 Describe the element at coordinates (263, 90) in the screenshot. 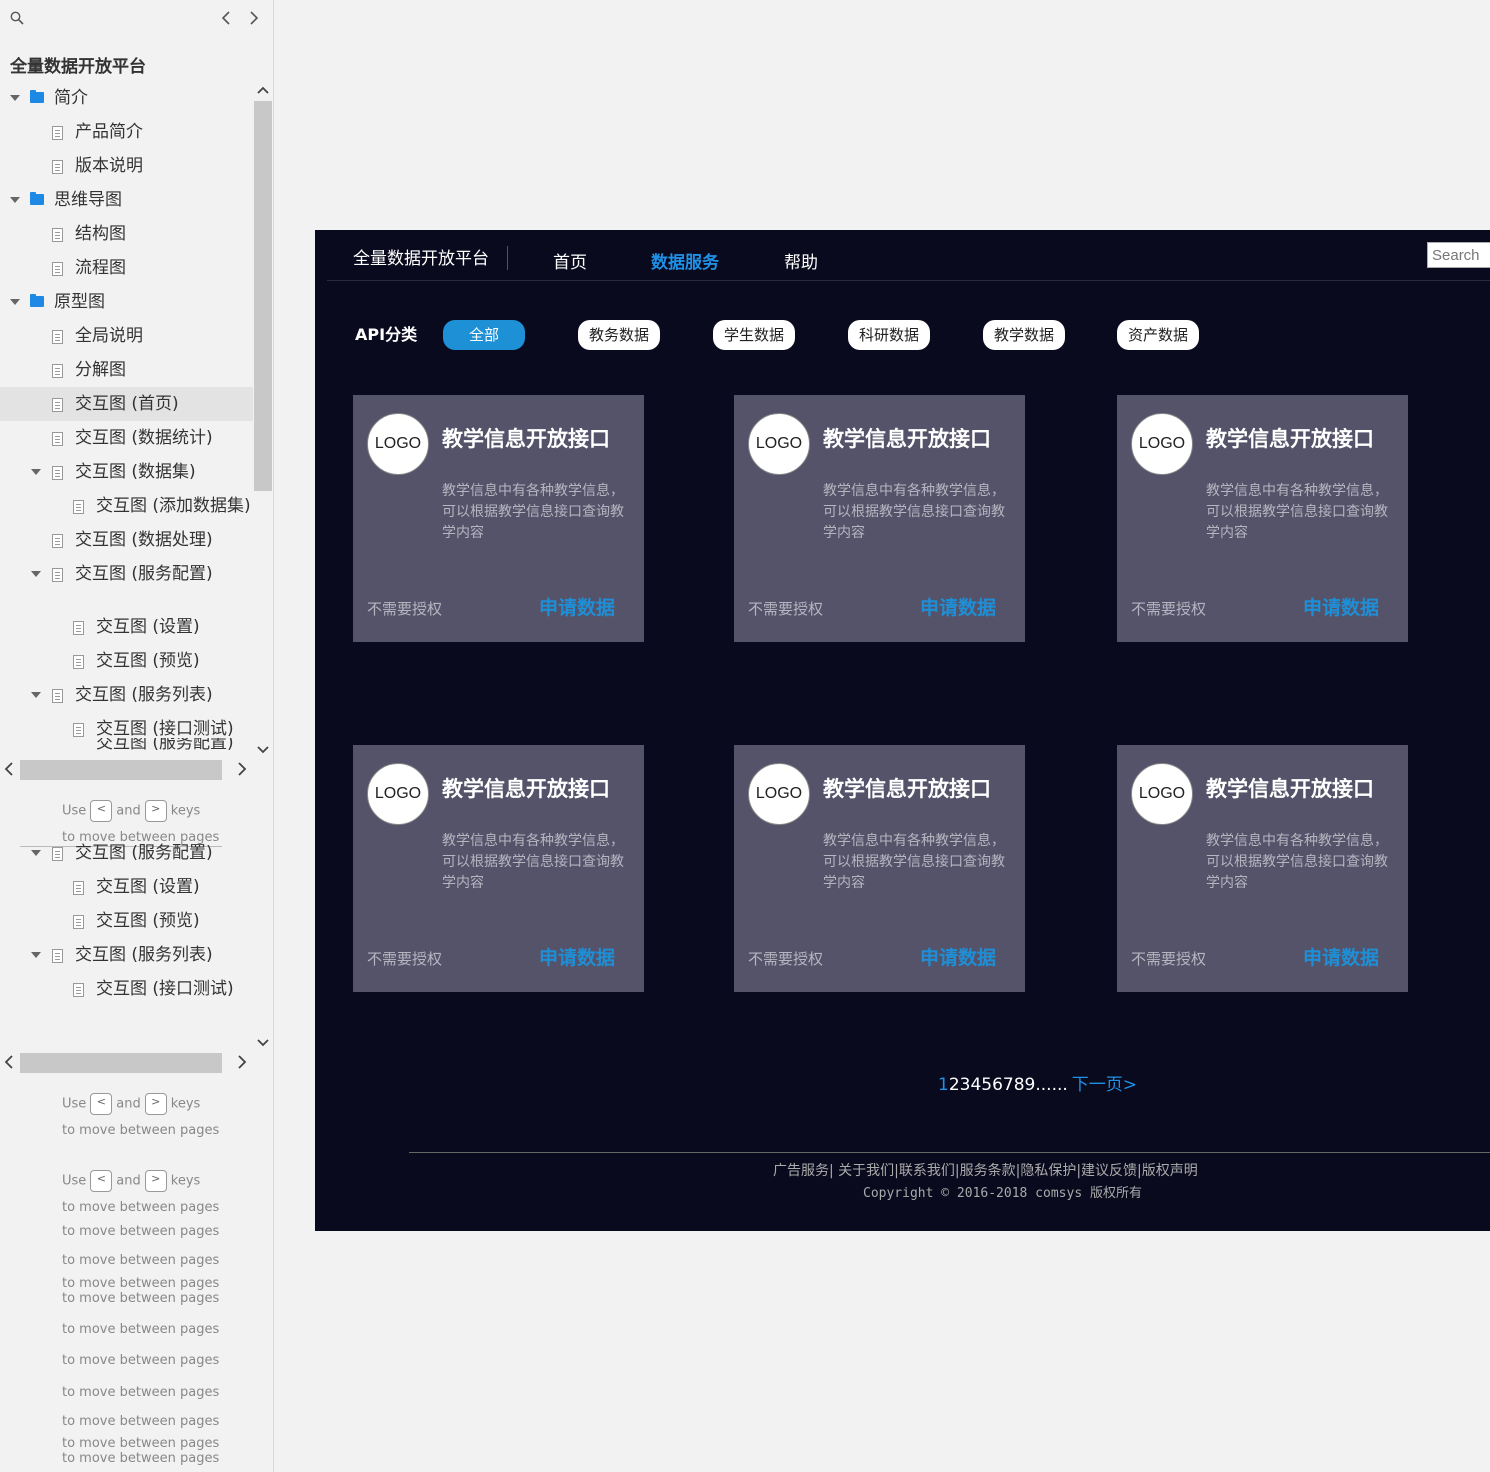

I see `chevron-up-icon` at that location.